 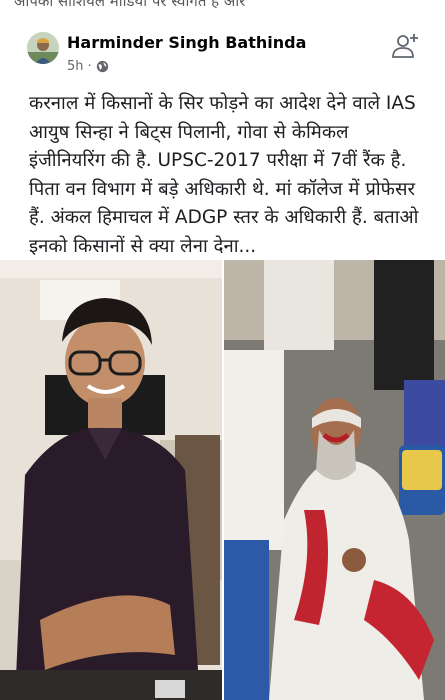 What do you see at coordinates (43, 48) in the screenshot?
I see `avatar` at bounding box center [43, 48].